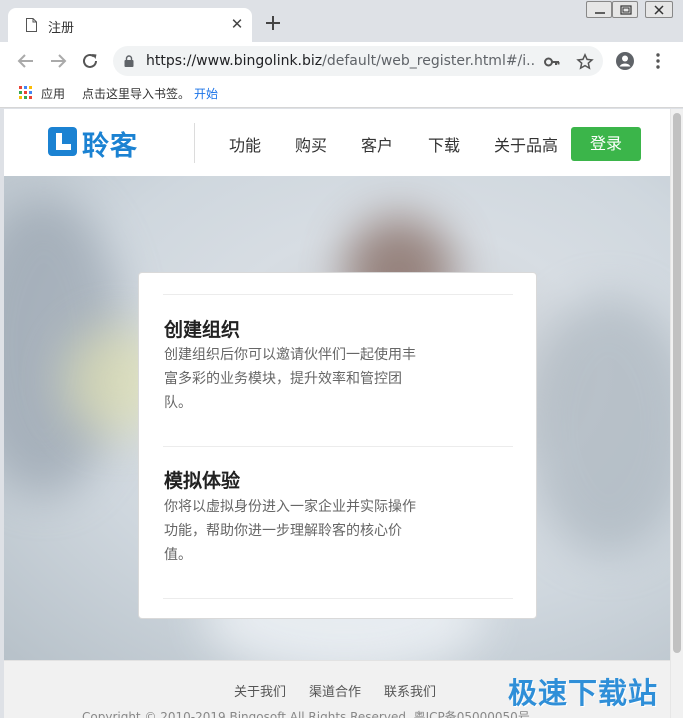 This screenshot has height=718, width=683. What do you see at coordinates (526, 144) in the screenshot?
I see `nav-item-about: 关于品高` at bounding box center [526, 144].